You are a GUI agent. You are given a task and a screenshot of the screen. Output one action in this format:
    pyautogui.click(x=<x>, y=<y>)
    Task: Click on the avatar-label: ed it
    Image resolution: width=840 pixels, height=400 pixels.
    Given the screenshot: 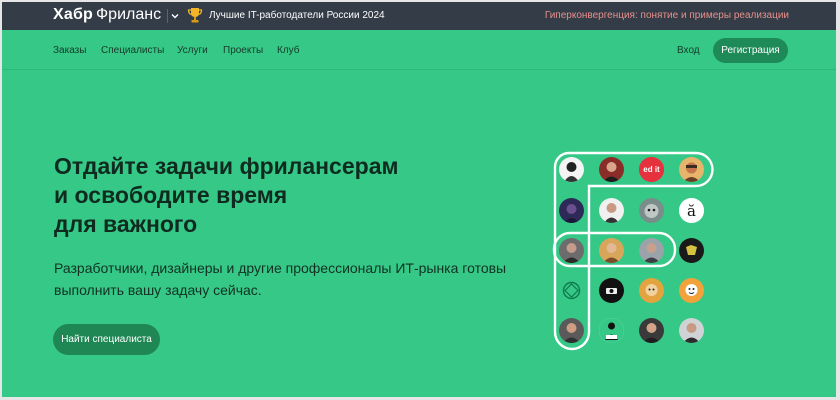 What is the action you would take?
    pyautogui.click(x=651, y=169)
    